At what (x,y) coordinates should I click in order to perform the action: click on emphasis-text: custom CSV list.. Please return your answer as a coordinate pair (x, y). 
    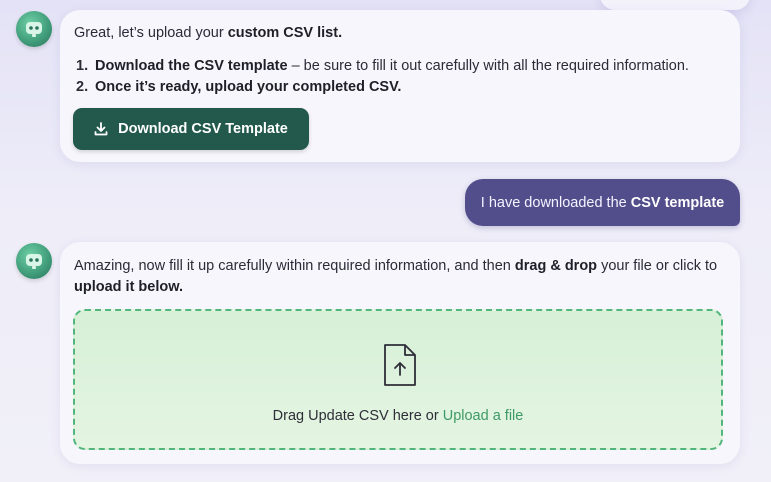
    Looking at the image, I should click on (285, 33).